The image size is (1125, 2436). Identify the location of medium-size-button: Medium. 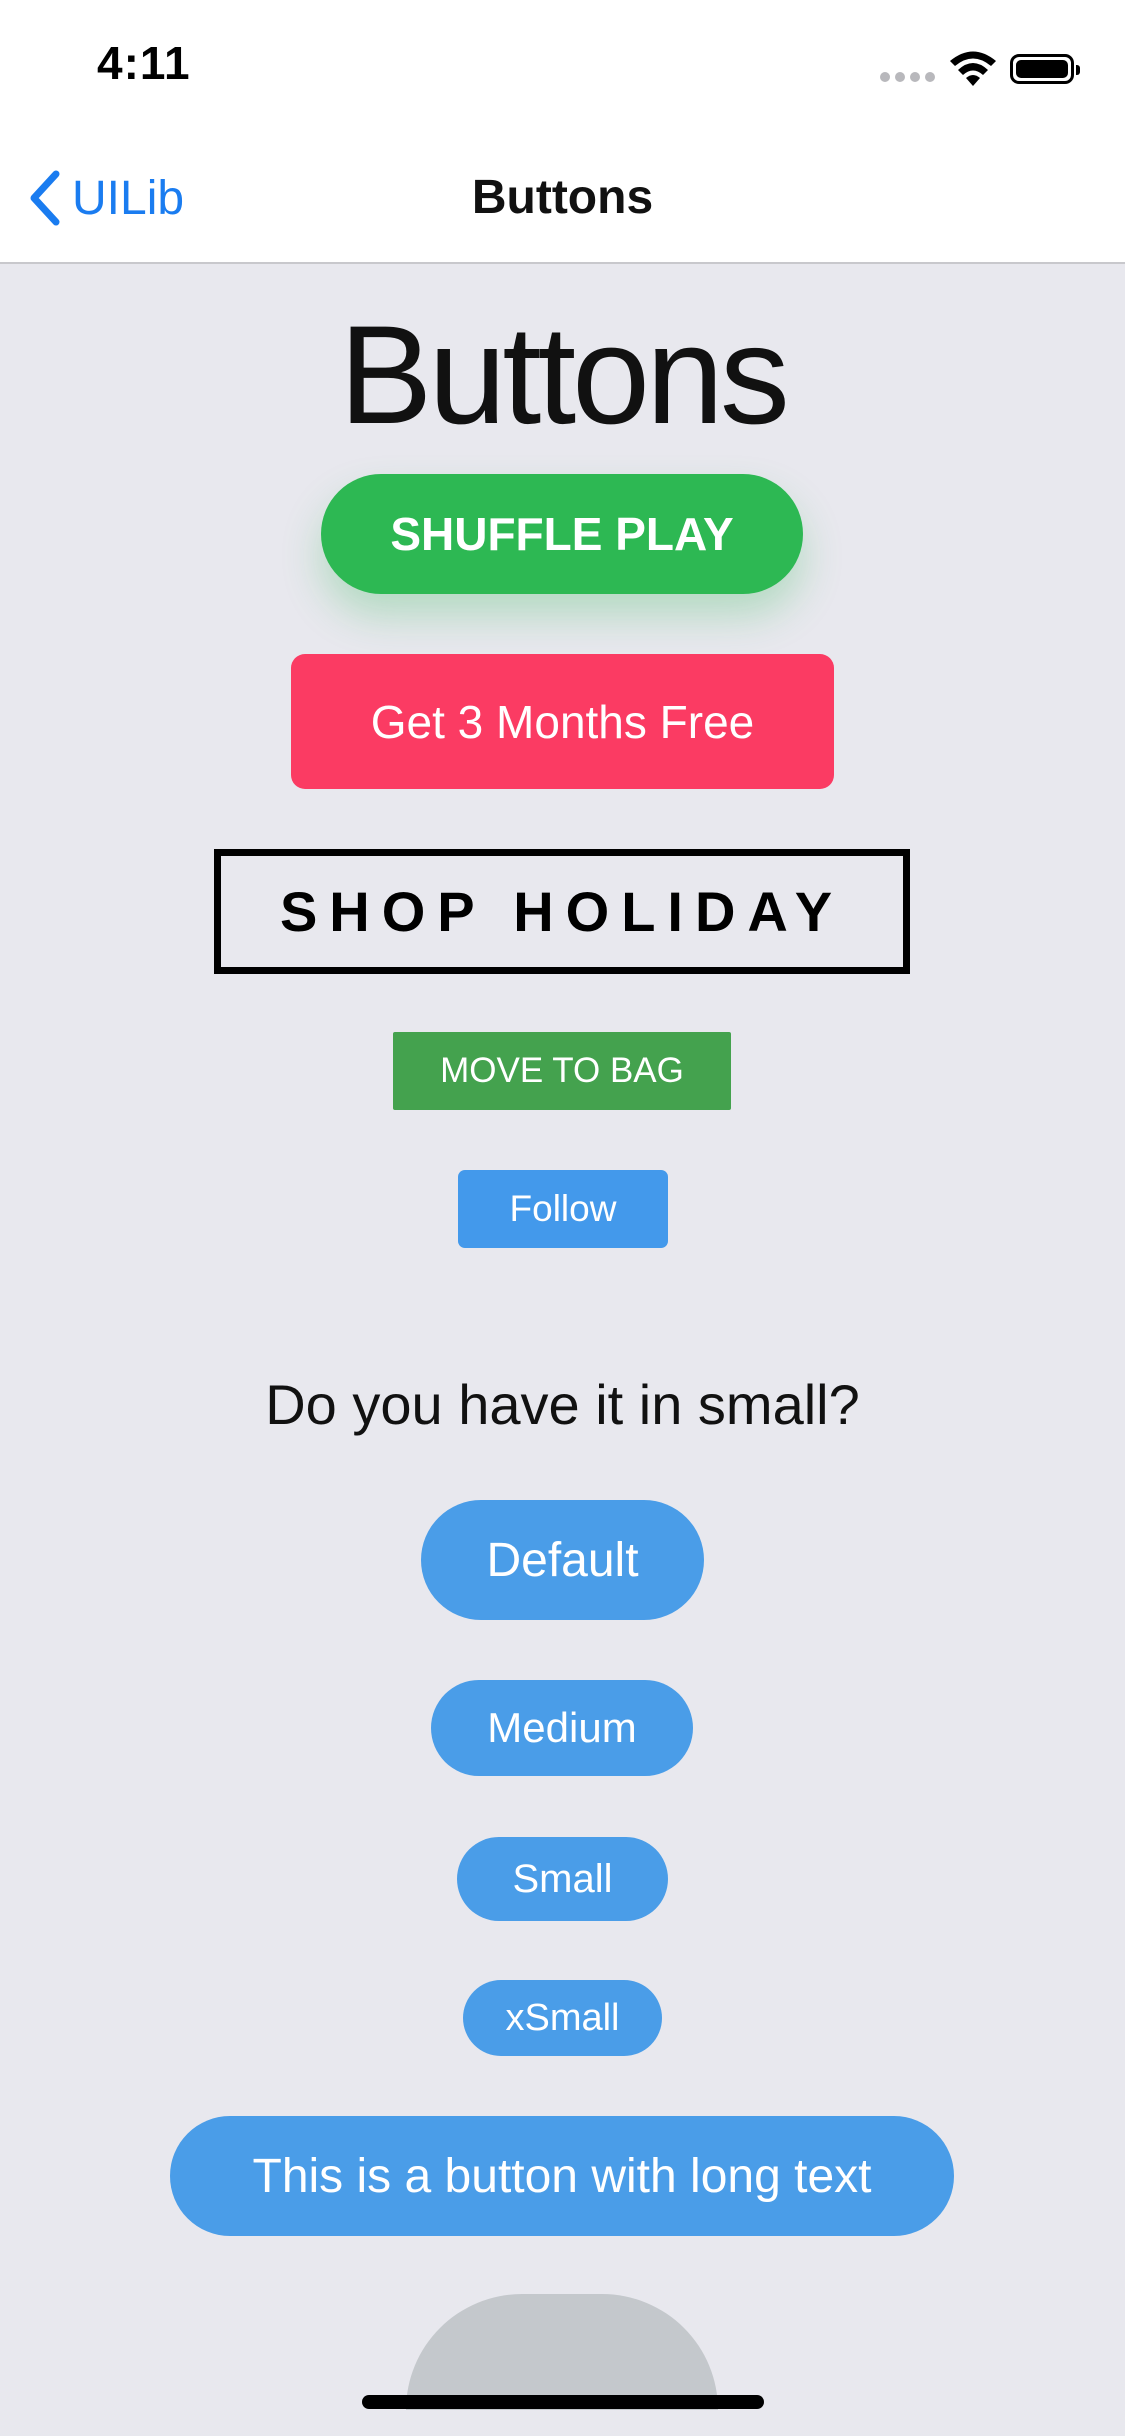
(562, 1728).